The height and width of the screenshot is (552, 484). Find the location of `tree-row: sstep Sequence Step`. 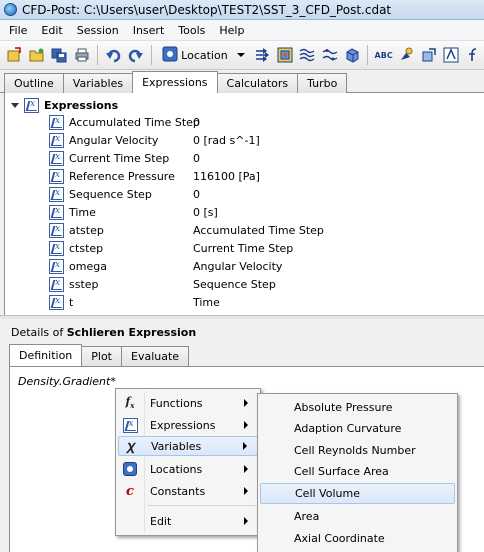

tree-row: sstep Sequence Step is located at coordinates (264, 284).